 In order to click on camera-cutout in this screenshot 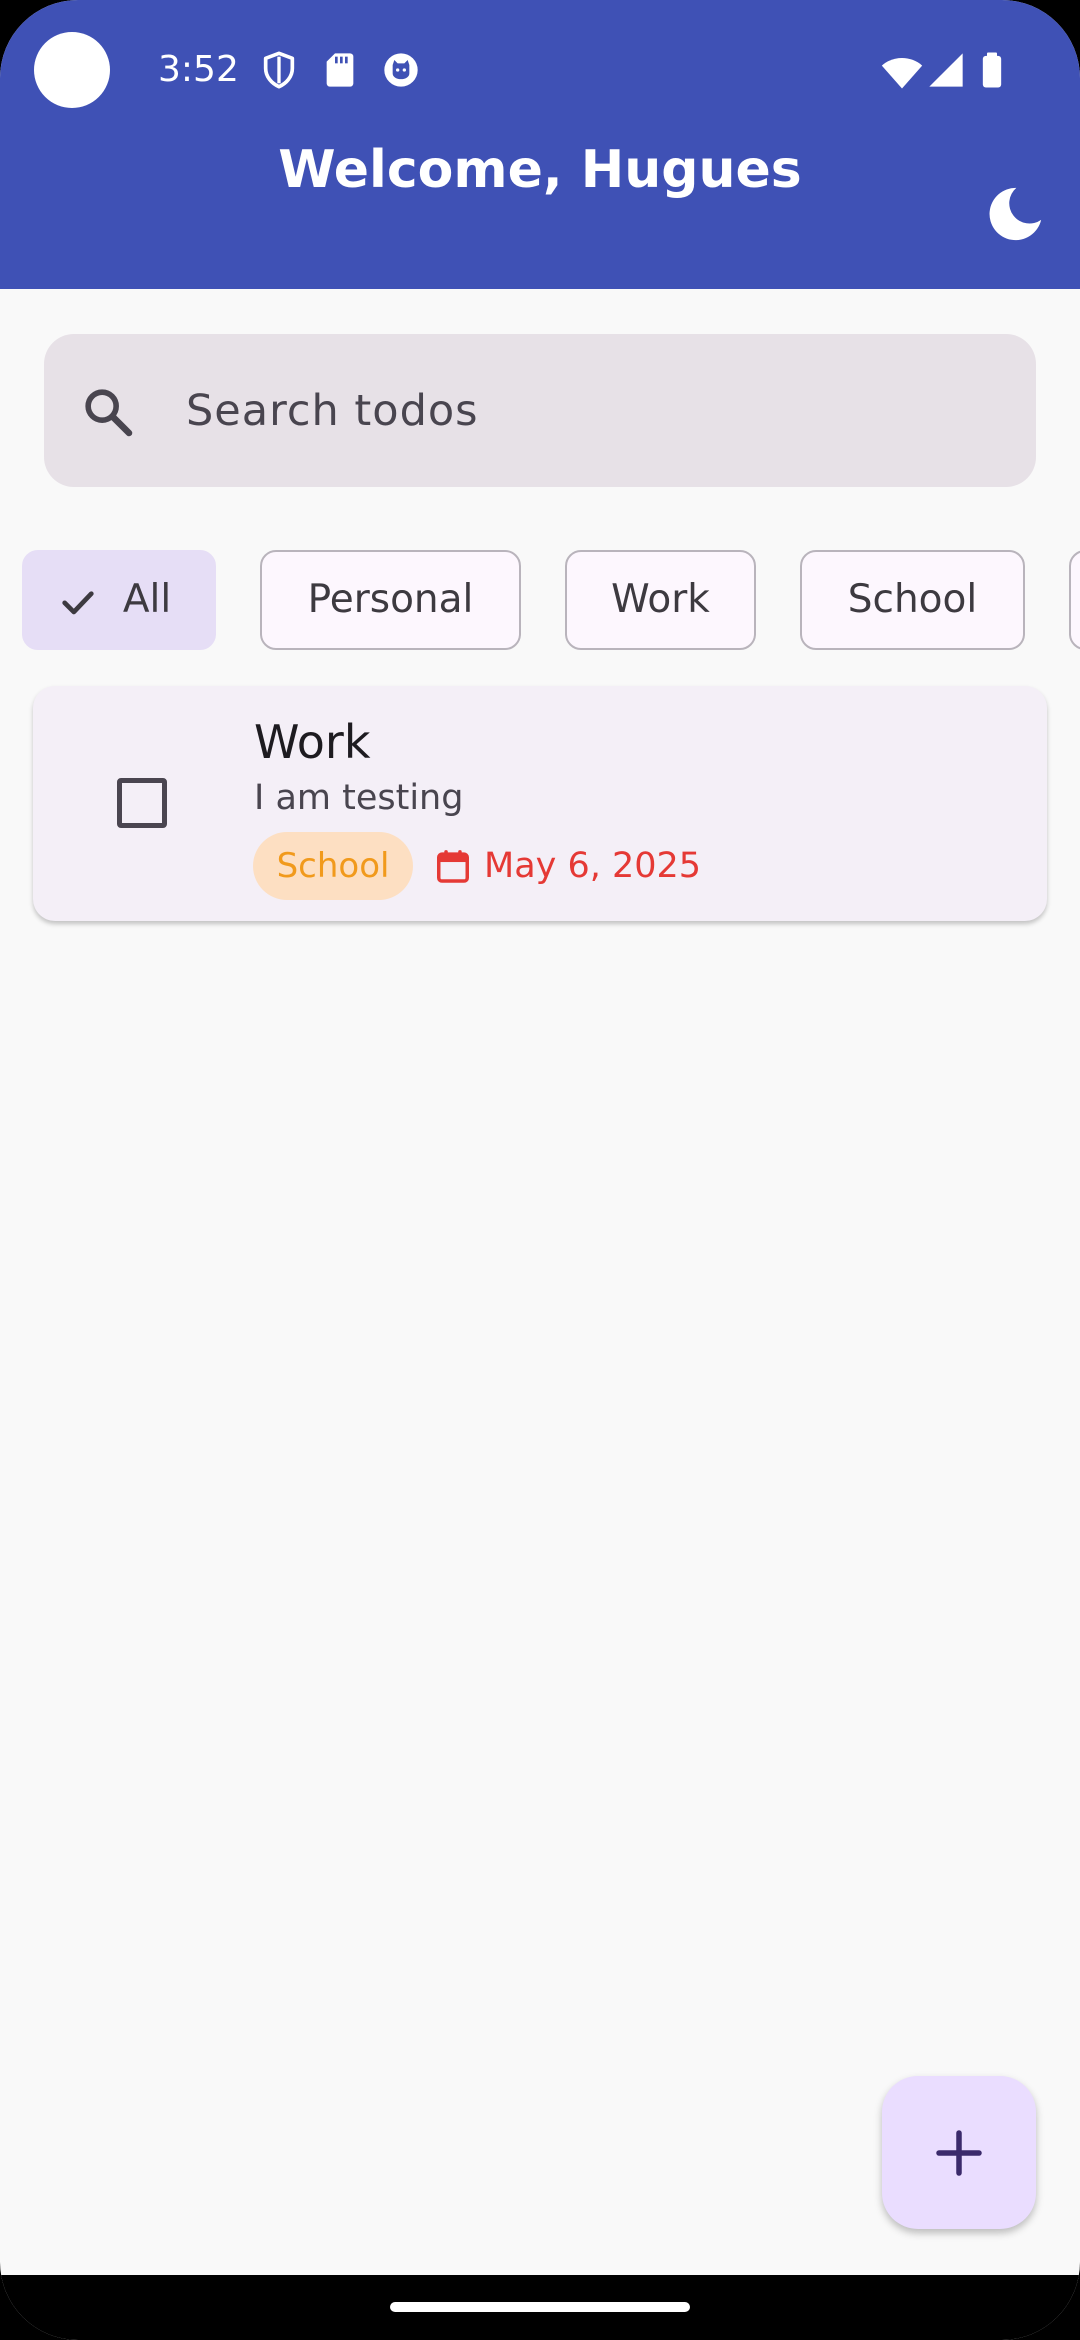, I will do `click(72, 70)`.